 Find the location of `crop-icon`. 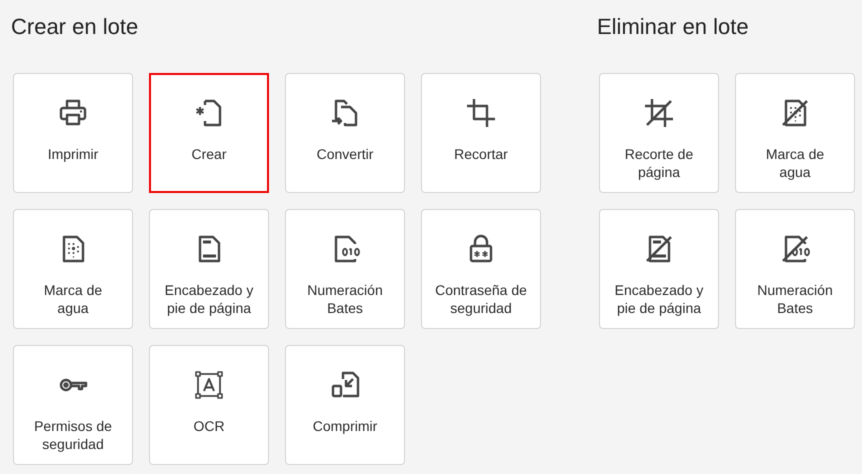

crop-icon is located at coordinates (481, 113).